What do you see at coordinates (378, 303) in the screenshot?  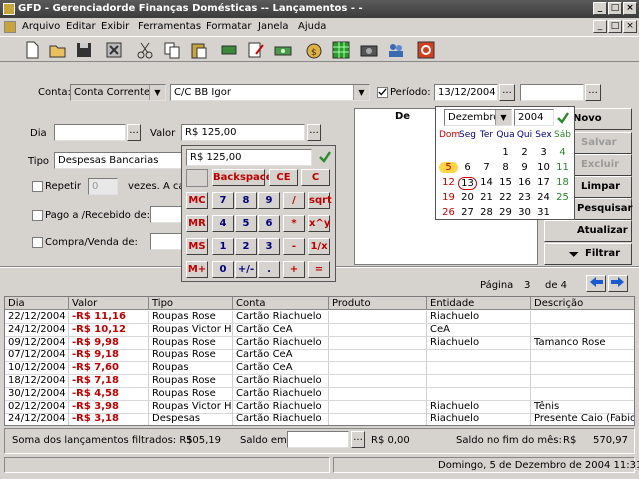 I see `column-header: Produto` at bounding box center [378, 303].